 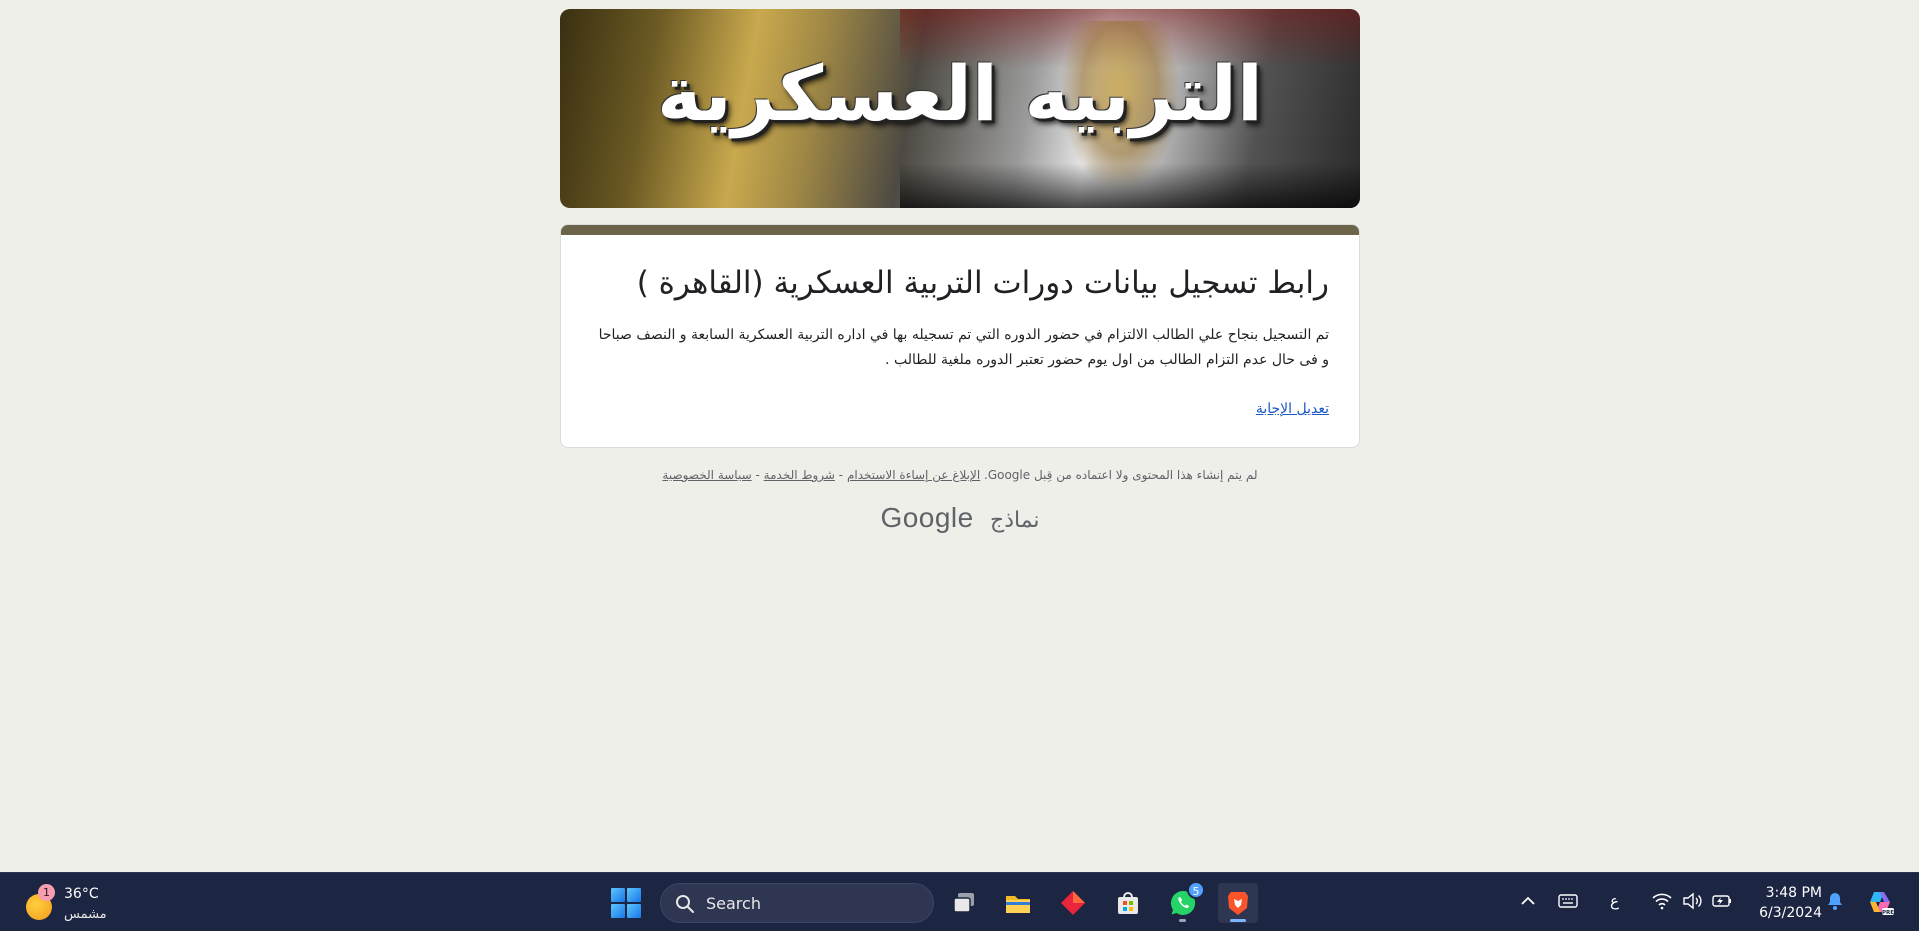 I want to click on task-view-icon, so click(x=963, y=903).